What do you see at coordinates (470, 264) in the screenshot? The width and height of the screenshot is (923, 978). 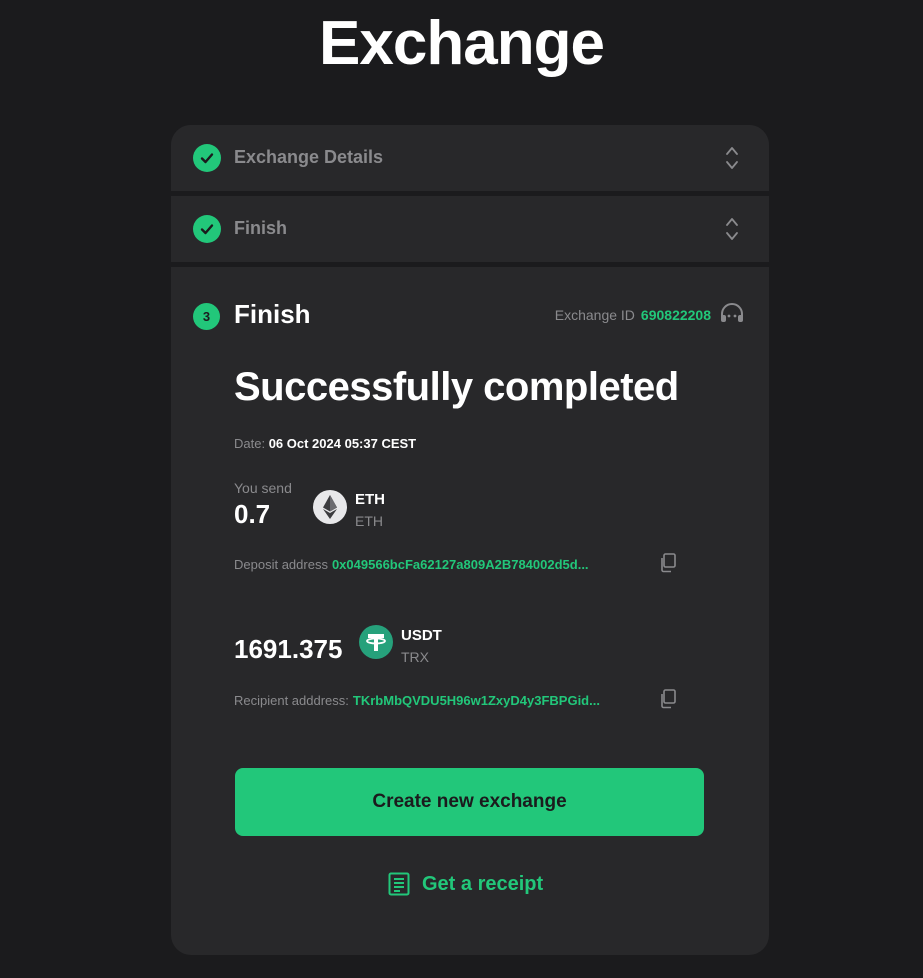 I see `divider` at bounding box center [470, 264].